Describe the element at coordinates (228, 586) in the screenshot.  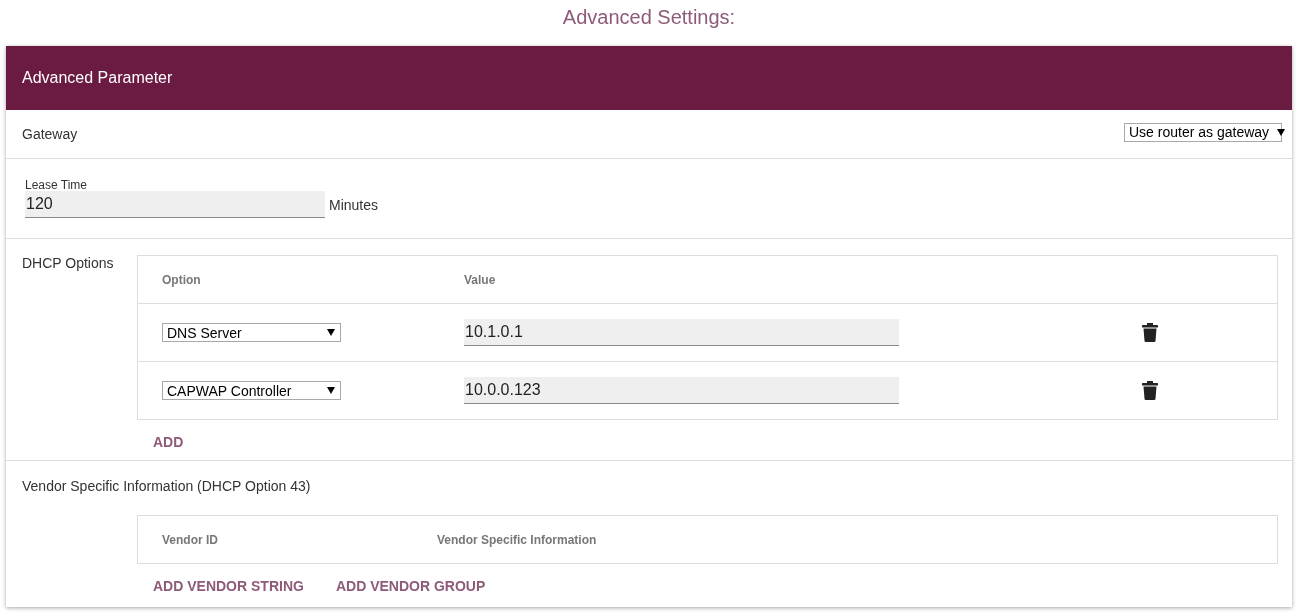
I see `add-vendor-button: ADD VENDOR STRING` at that location.